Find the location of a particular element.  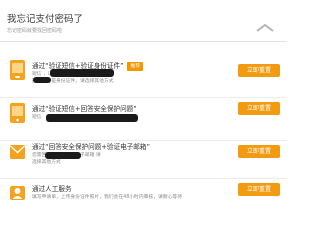

divider is located at coordinates (143, 41).